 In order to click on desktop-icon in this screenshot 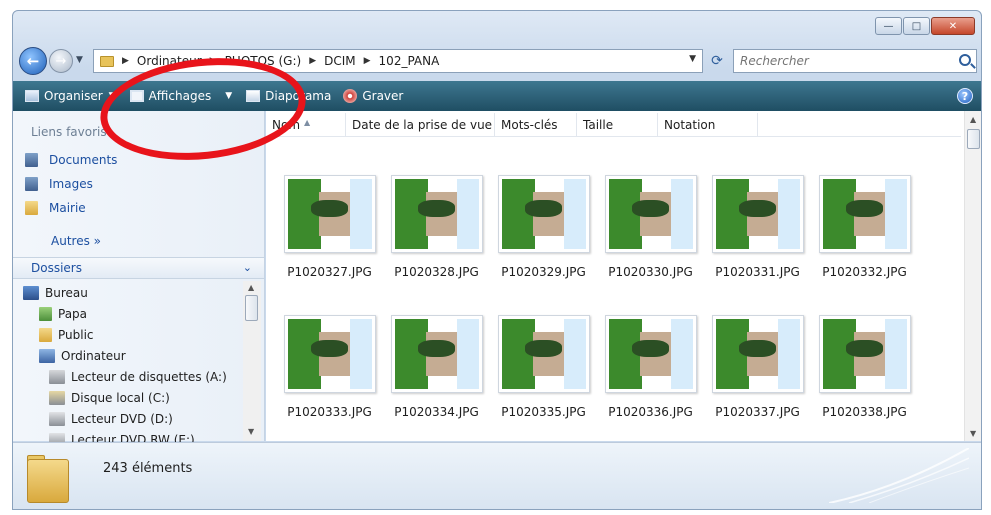, I will do `click(31, 293)`.